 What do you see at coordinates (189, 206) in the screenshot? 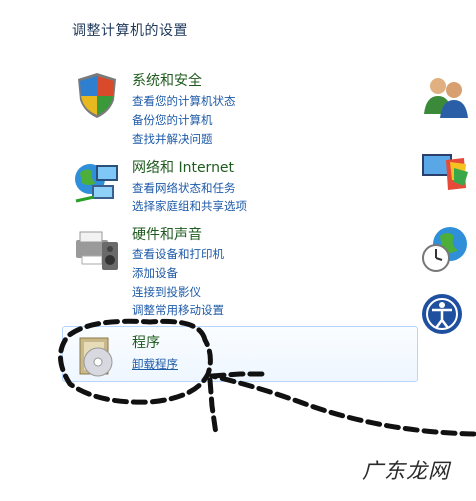
I see `link-homegroup-sharing: 选择家庭组和共享选项` at bounding box center [189, 206].